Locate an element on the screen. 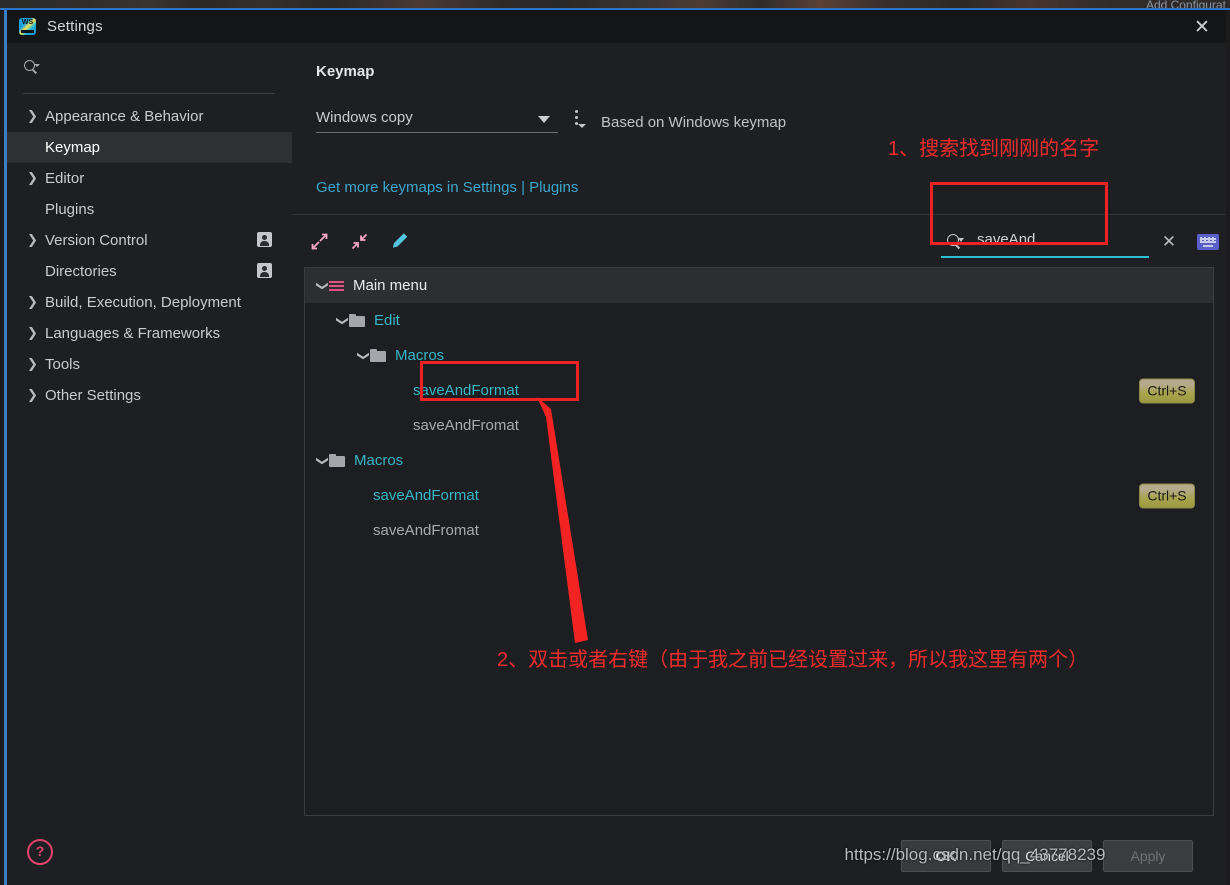 The width and height of the screenshot is (1230, 885). apply-button: Apply is located at coordinates (1148, 856).